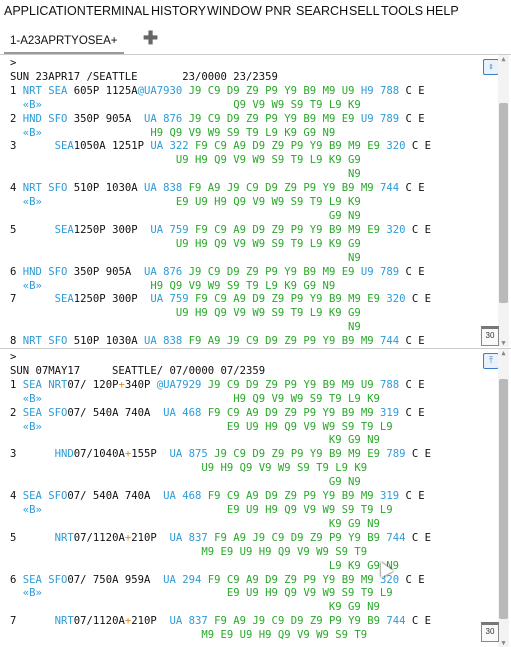 The height and width of the screenshot is (647, 511). Describe the element at coordinates (185, 174) in the screenshot. I see `terminal-text-segment: N9` at that location.